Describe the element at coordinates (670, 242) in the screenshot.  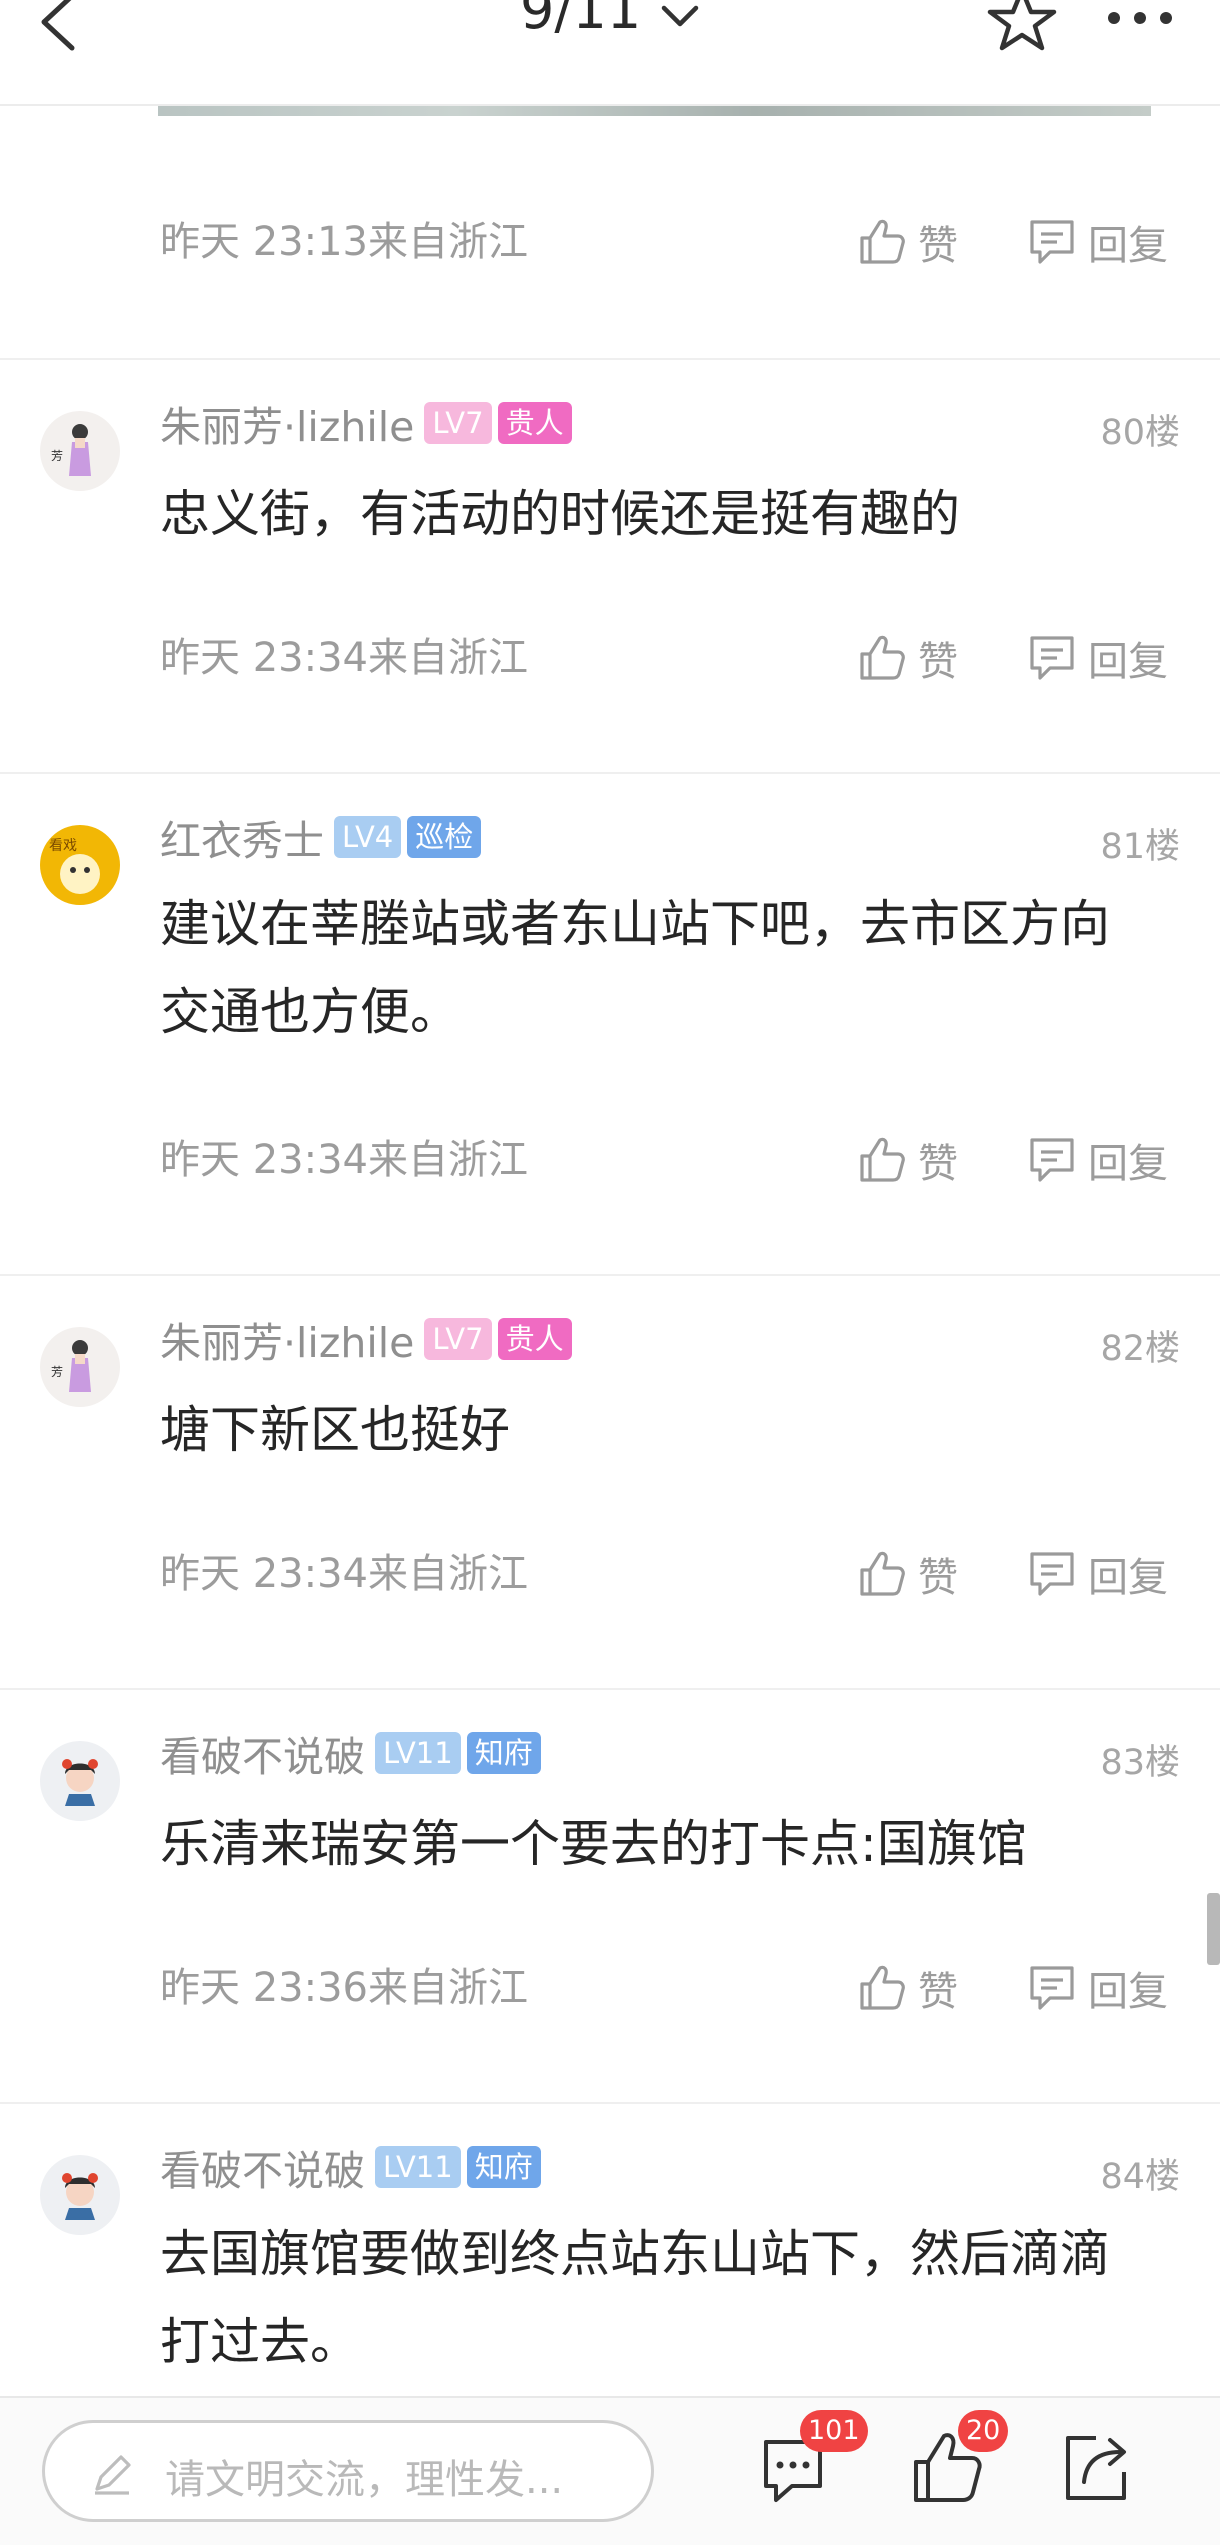
I see `post-meta-row: 昨天 23:13来自浙江 赞 回复` at that location.